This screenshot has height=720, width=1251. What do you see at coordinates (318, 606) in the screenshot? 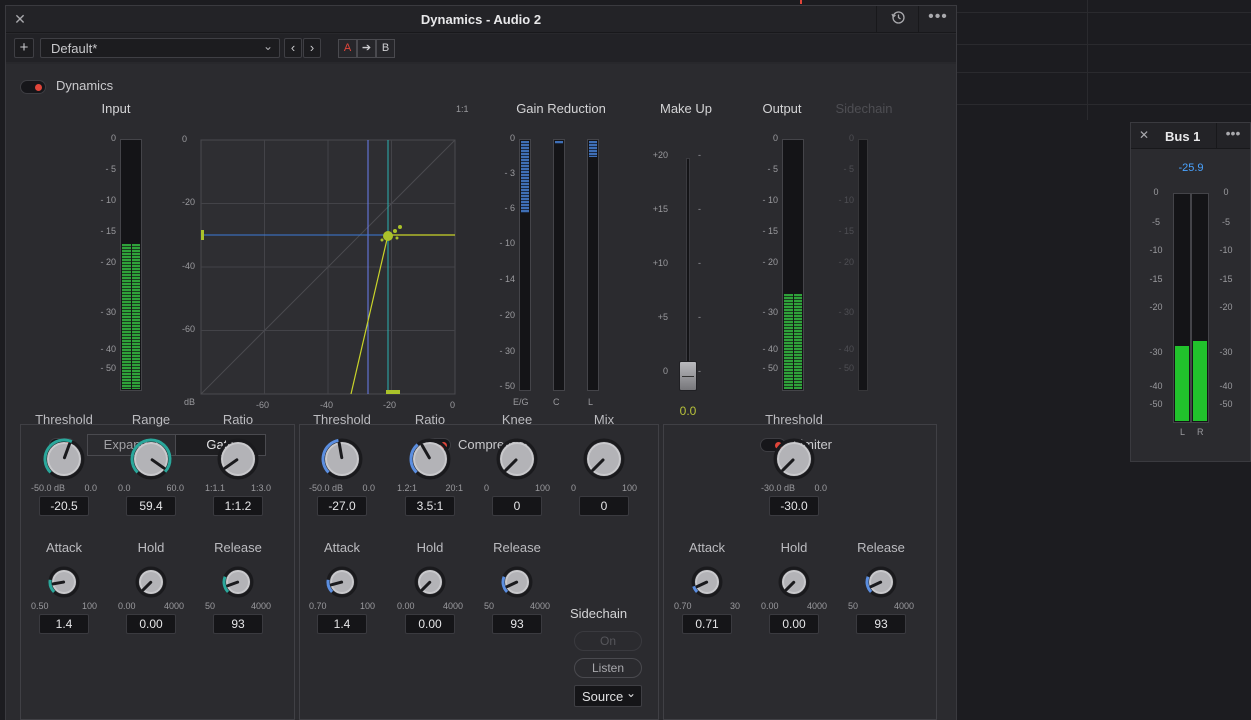
I see `comp-attack-min: 0.70` at bounding box center [318, 606].